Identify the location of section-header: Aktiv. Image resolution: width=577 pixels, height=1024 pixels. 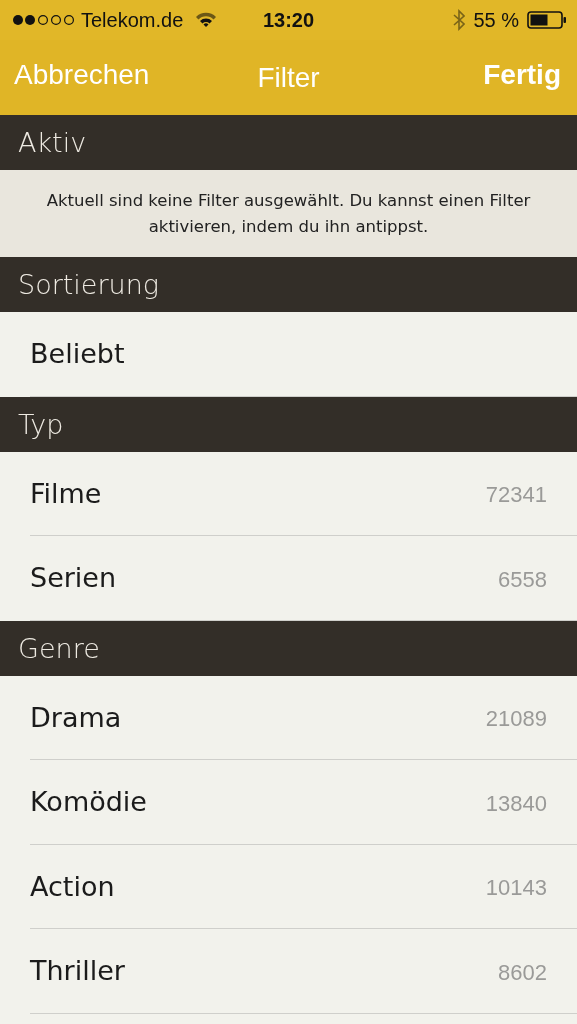
(52, 142).